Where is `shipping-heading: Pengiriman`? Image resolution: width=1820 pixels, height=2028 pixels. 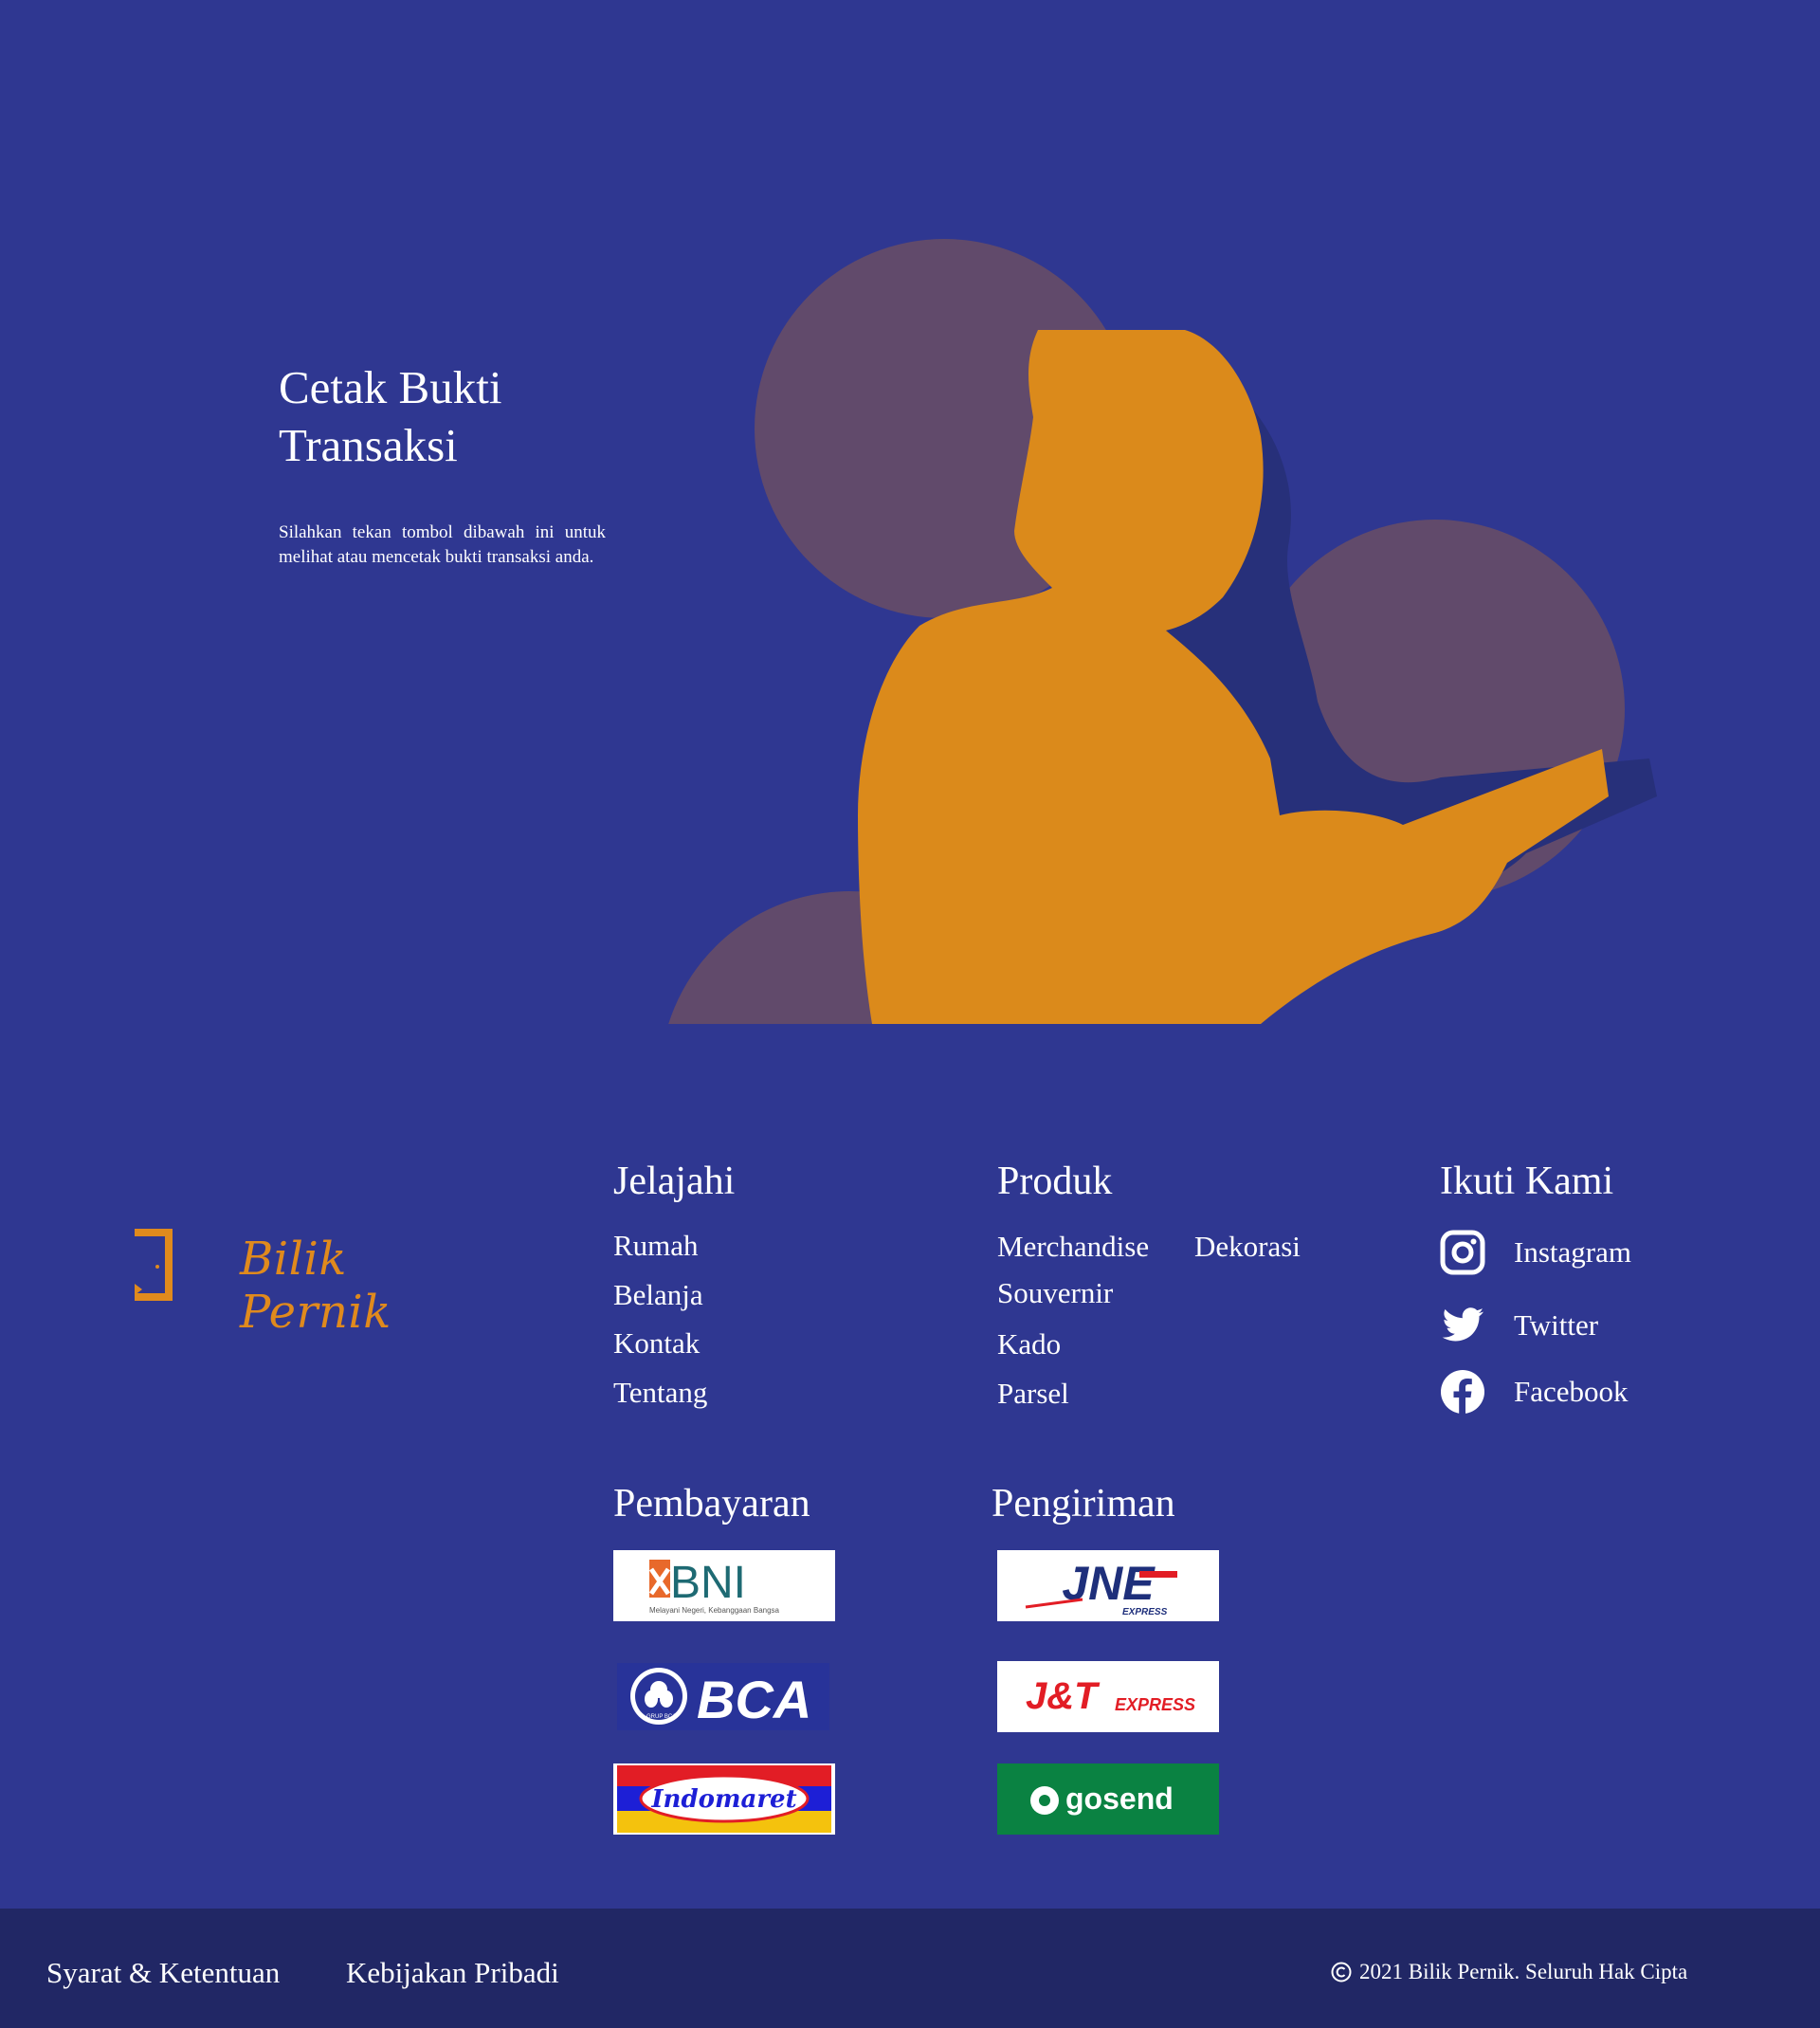 shipping-heading: Pengiriman is located at coordinates (1083, 1504).